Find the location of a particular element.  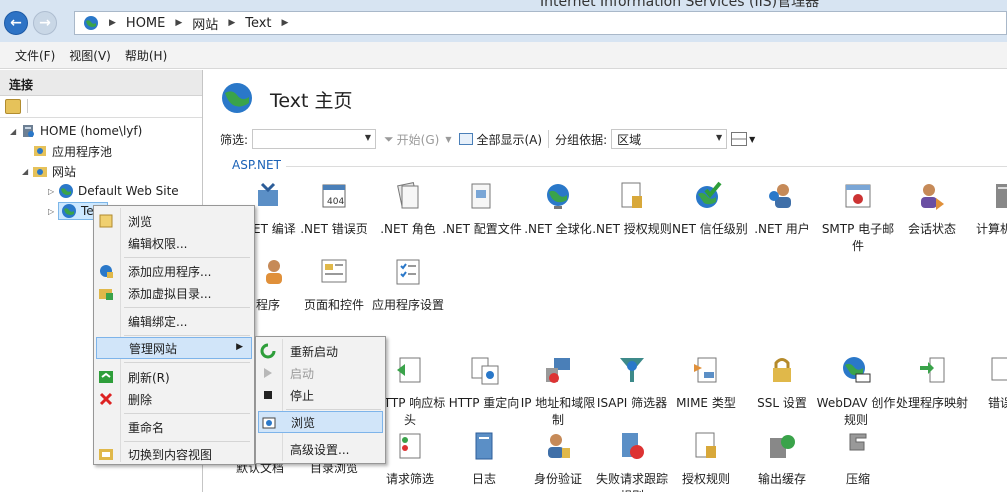

feature-machine-key: 计算机 is located at coordinates (984, 209).